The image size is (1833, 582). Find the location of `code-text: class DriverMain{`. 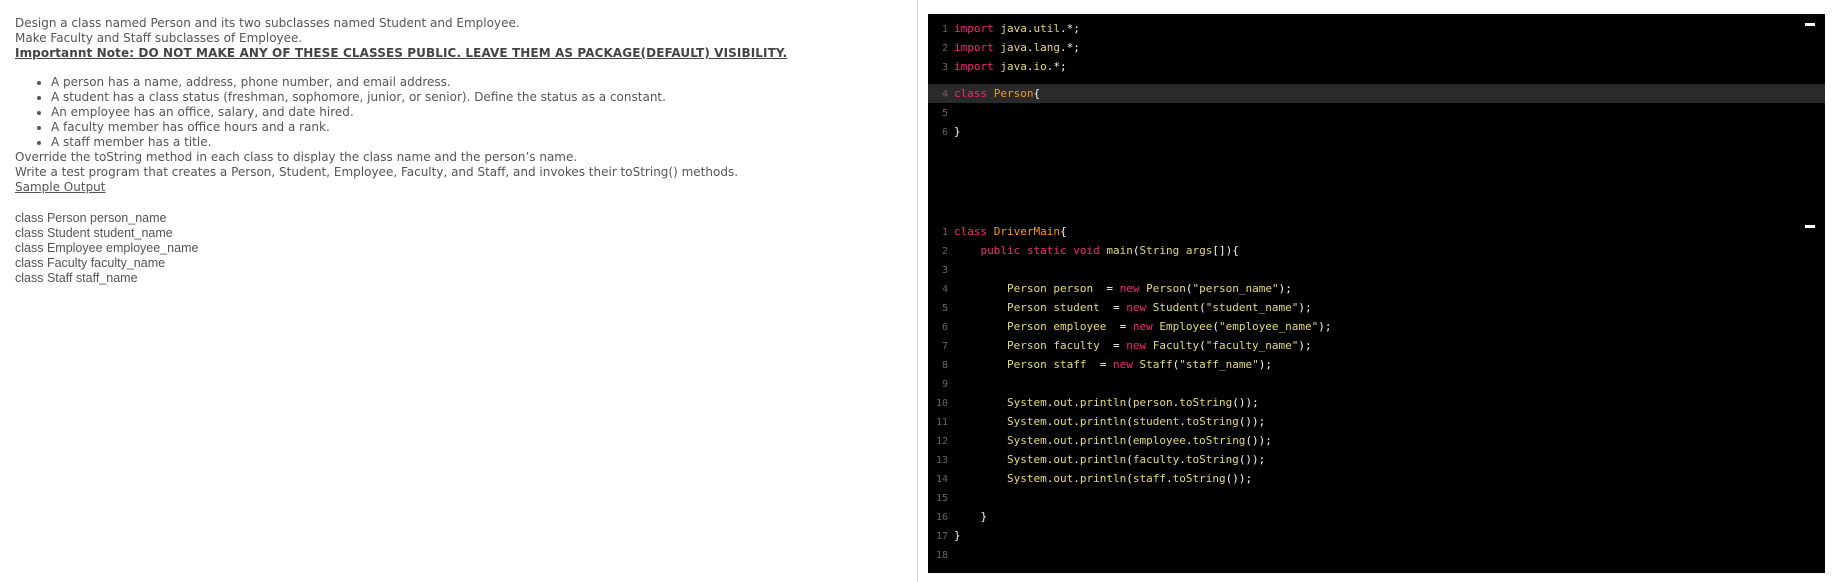

code-text: class DriverMain{ is located at coordinates (1010, 231).